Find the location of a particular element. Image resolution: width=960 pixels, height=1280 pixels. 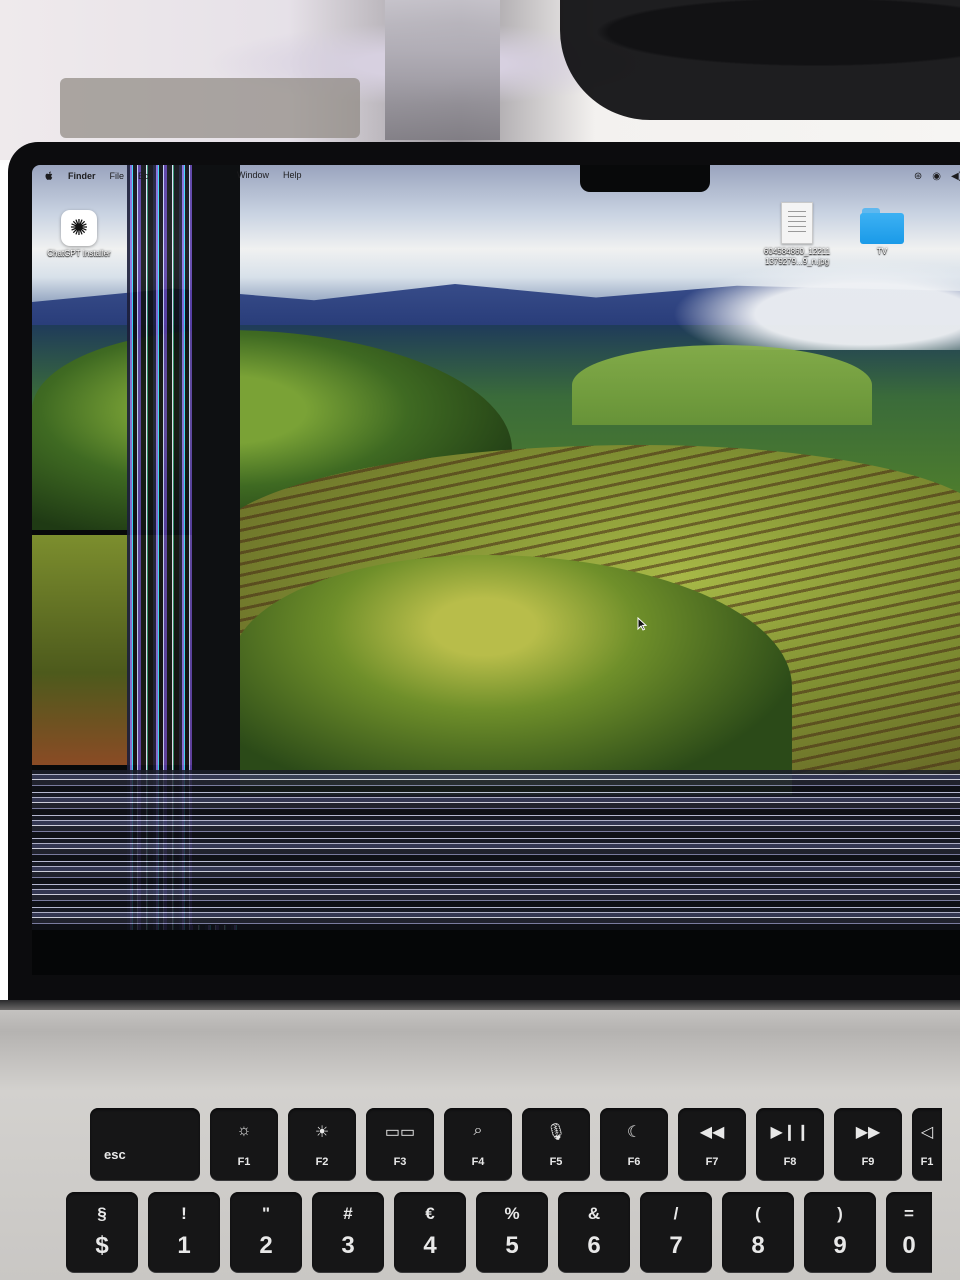

f7-key: ◀◀ F7 is located at coordinates (712, 1144).